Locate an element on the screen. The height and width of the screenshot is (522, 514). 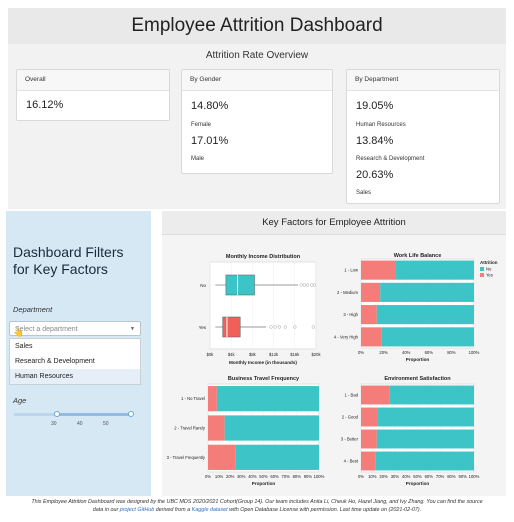
age-slider-handle-low is located at coordinates (57, 414).